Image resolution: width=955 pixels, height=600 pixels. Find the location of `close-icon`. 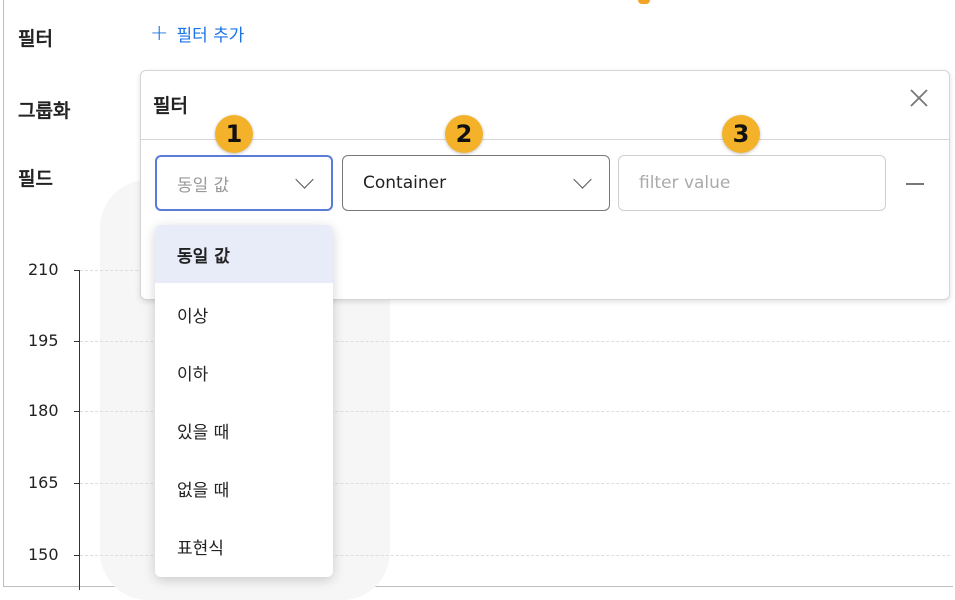

close-icon is located at coordinates (919, 100).